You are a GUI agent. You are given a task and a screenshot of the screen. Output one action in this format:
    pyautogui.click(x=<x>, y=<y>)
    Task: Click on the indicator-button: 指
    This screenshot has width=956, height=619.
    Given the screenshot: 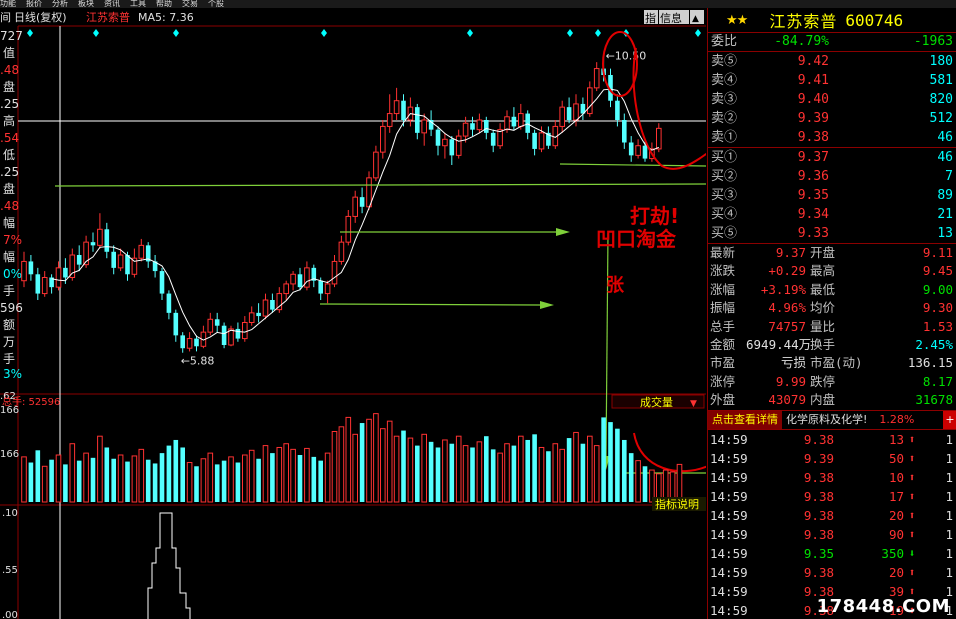 What is the action you would take?
    pyautogui.click(x=650, y=18)
    